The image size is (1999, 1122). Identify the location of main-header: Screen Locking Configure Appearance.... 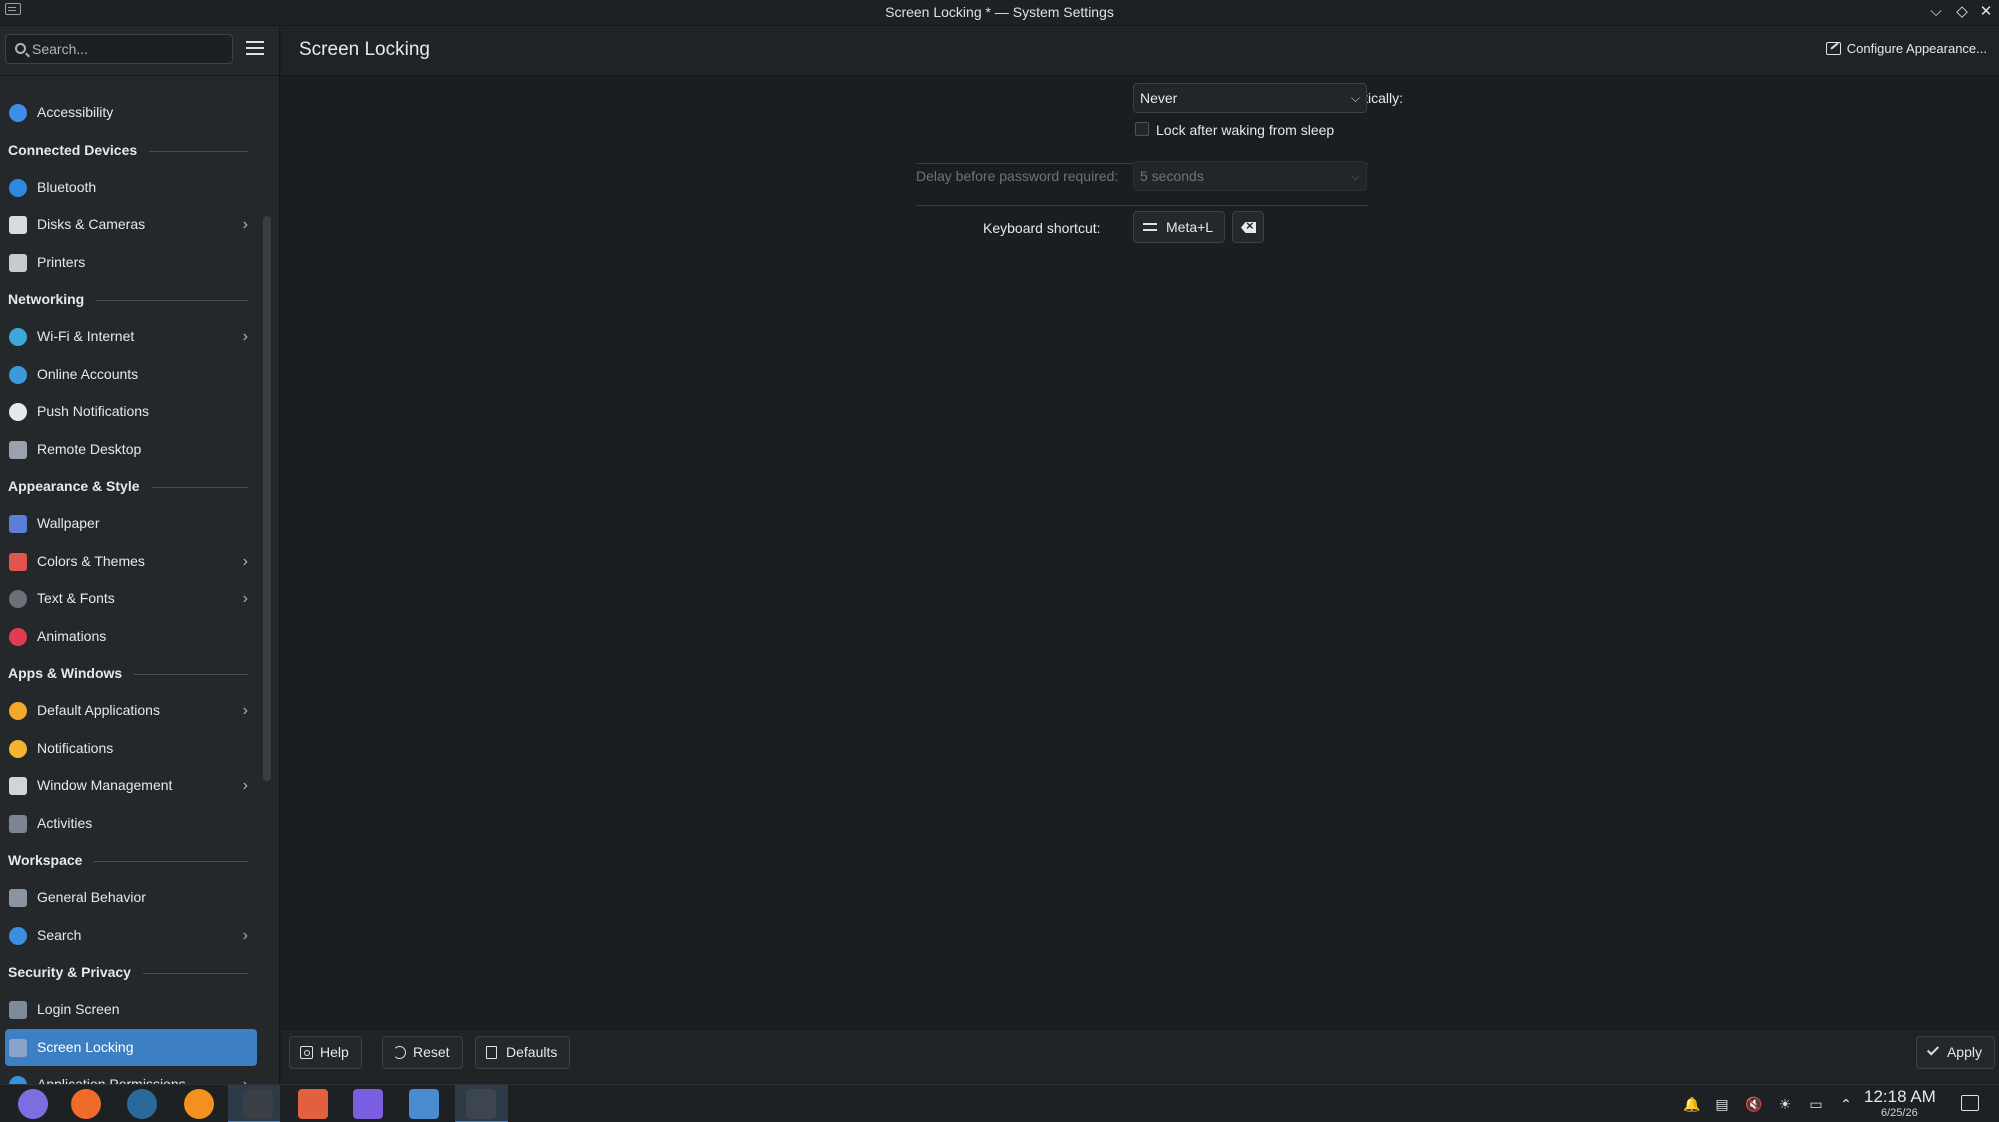
(1140, 51).